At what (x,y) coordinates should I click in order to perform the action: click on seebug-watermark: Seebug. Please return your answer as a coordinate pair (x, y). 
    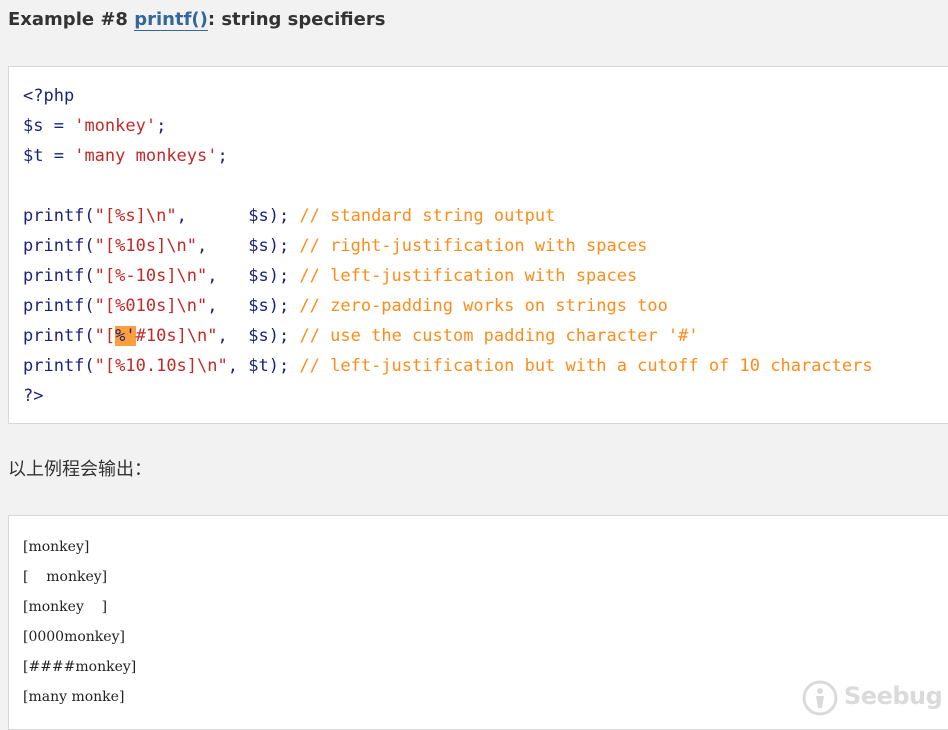
    Looking at the image, I should click on (871, 698).